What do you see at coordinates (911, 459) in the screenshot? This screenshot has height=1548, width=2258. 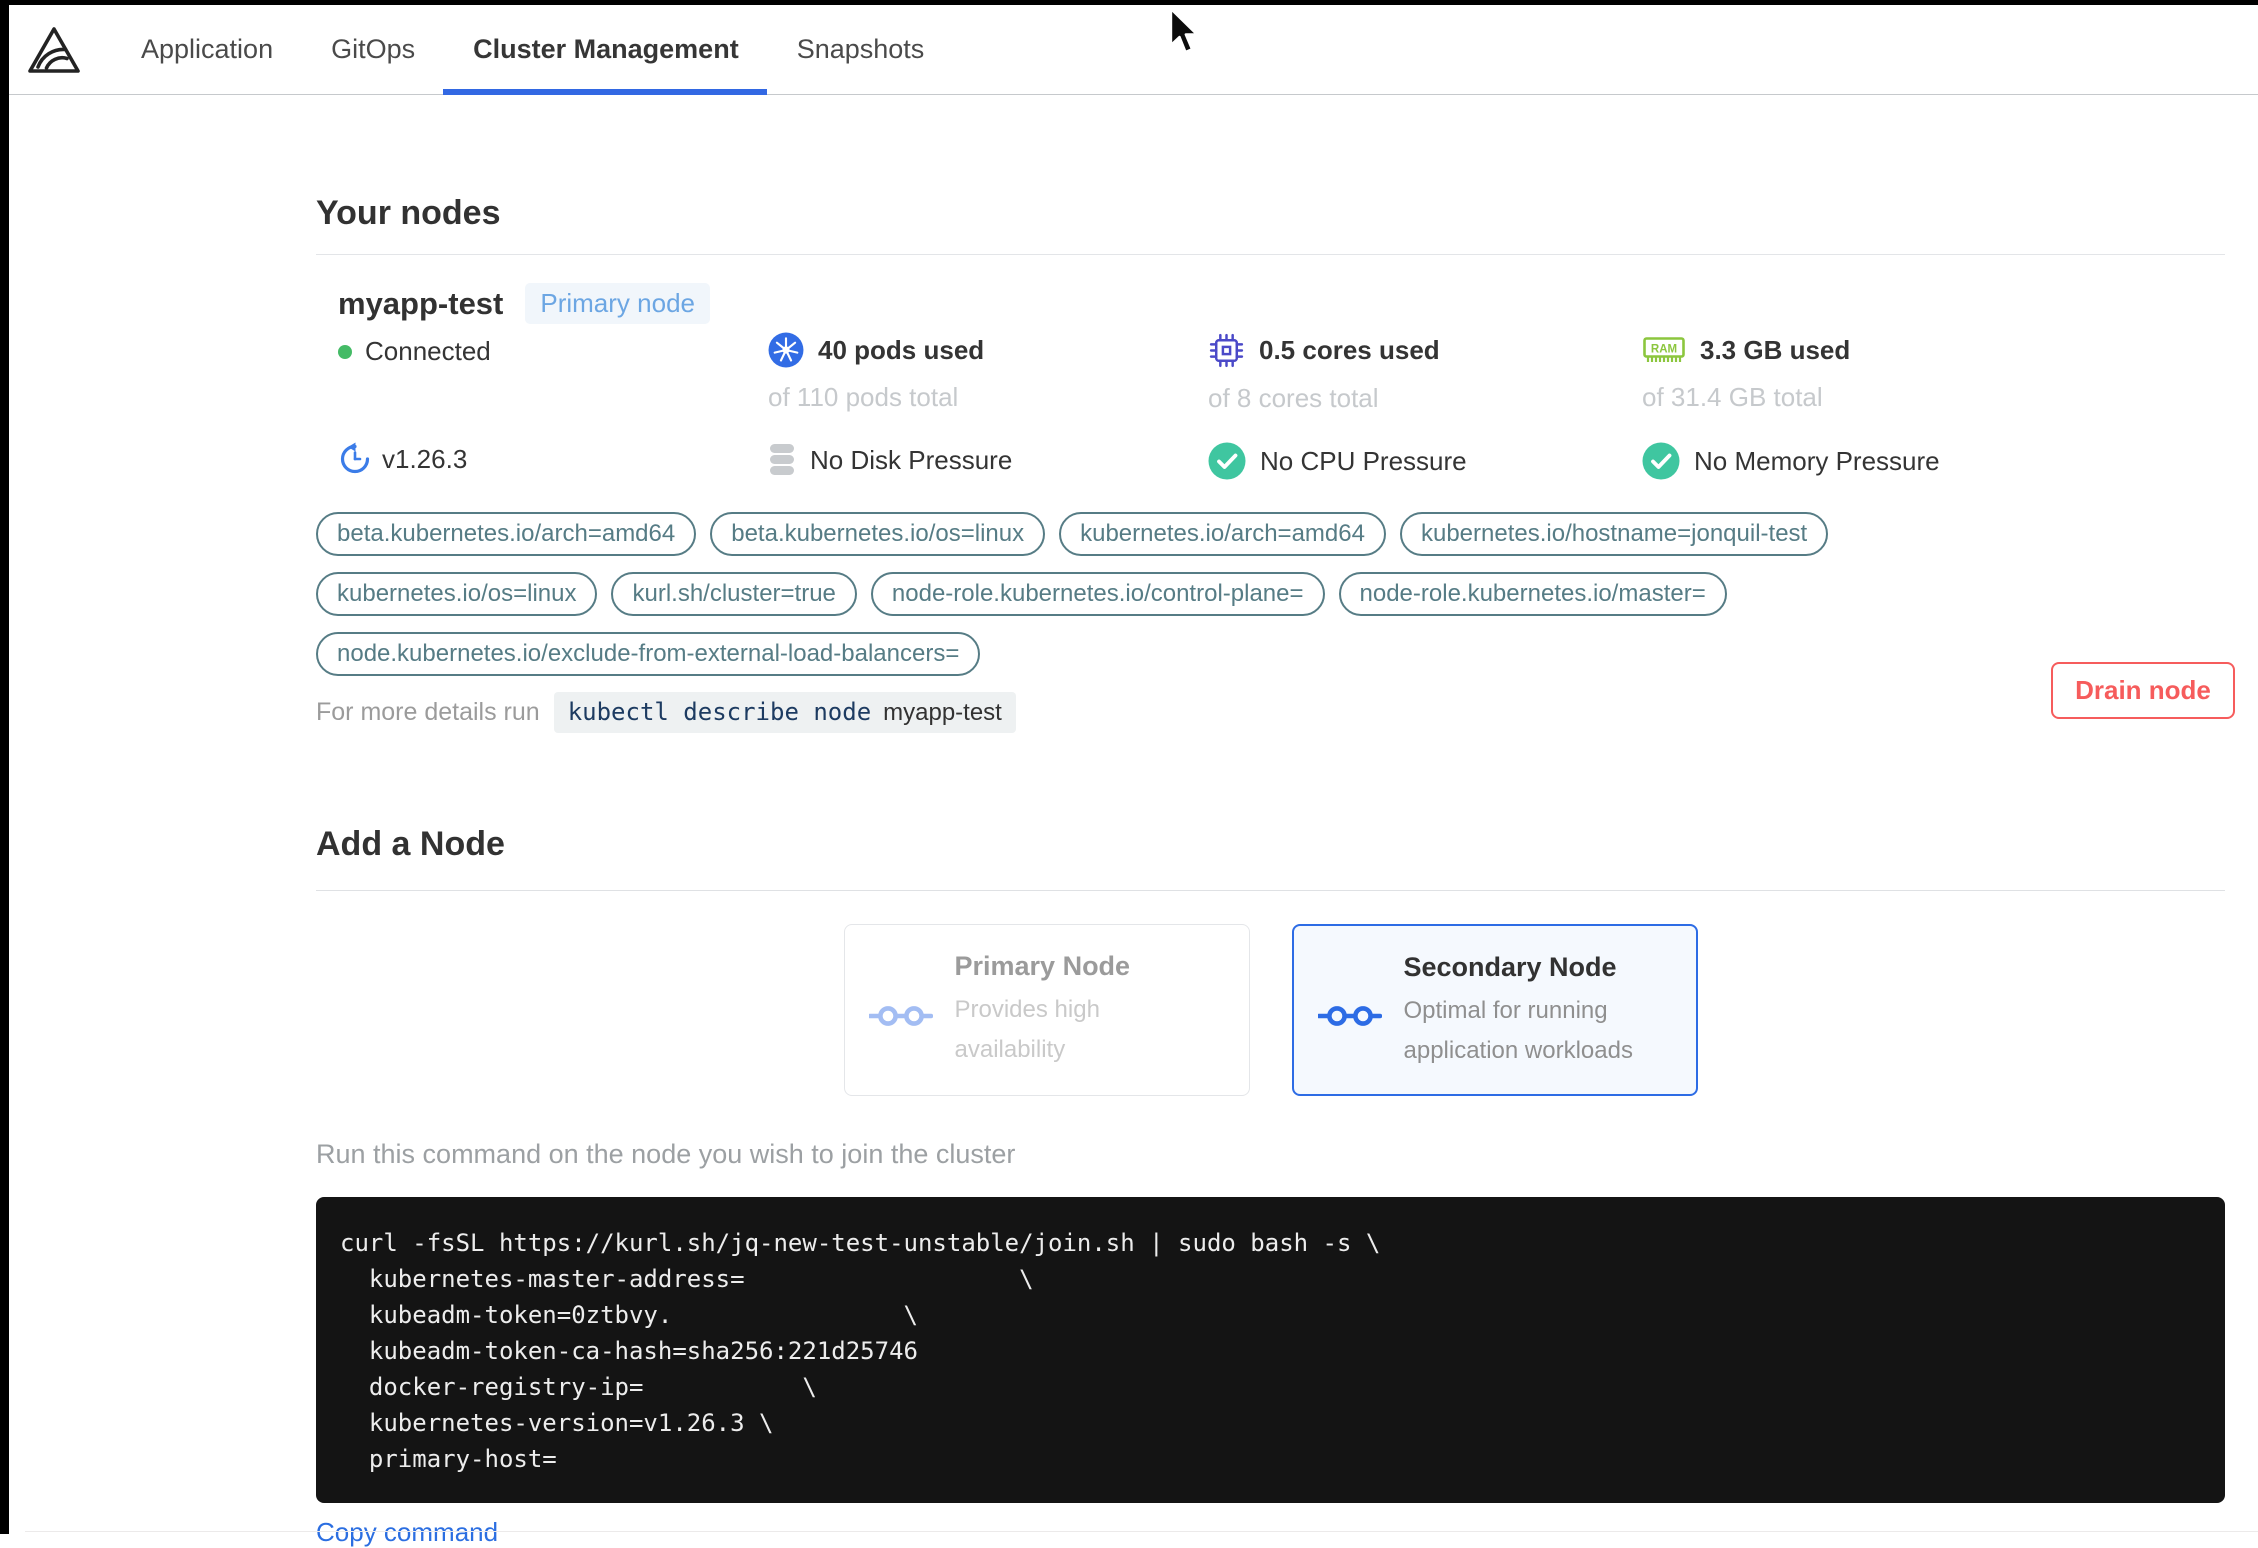 I see `condition-label: No Disk Pressure` at bounding box center [911, 459].